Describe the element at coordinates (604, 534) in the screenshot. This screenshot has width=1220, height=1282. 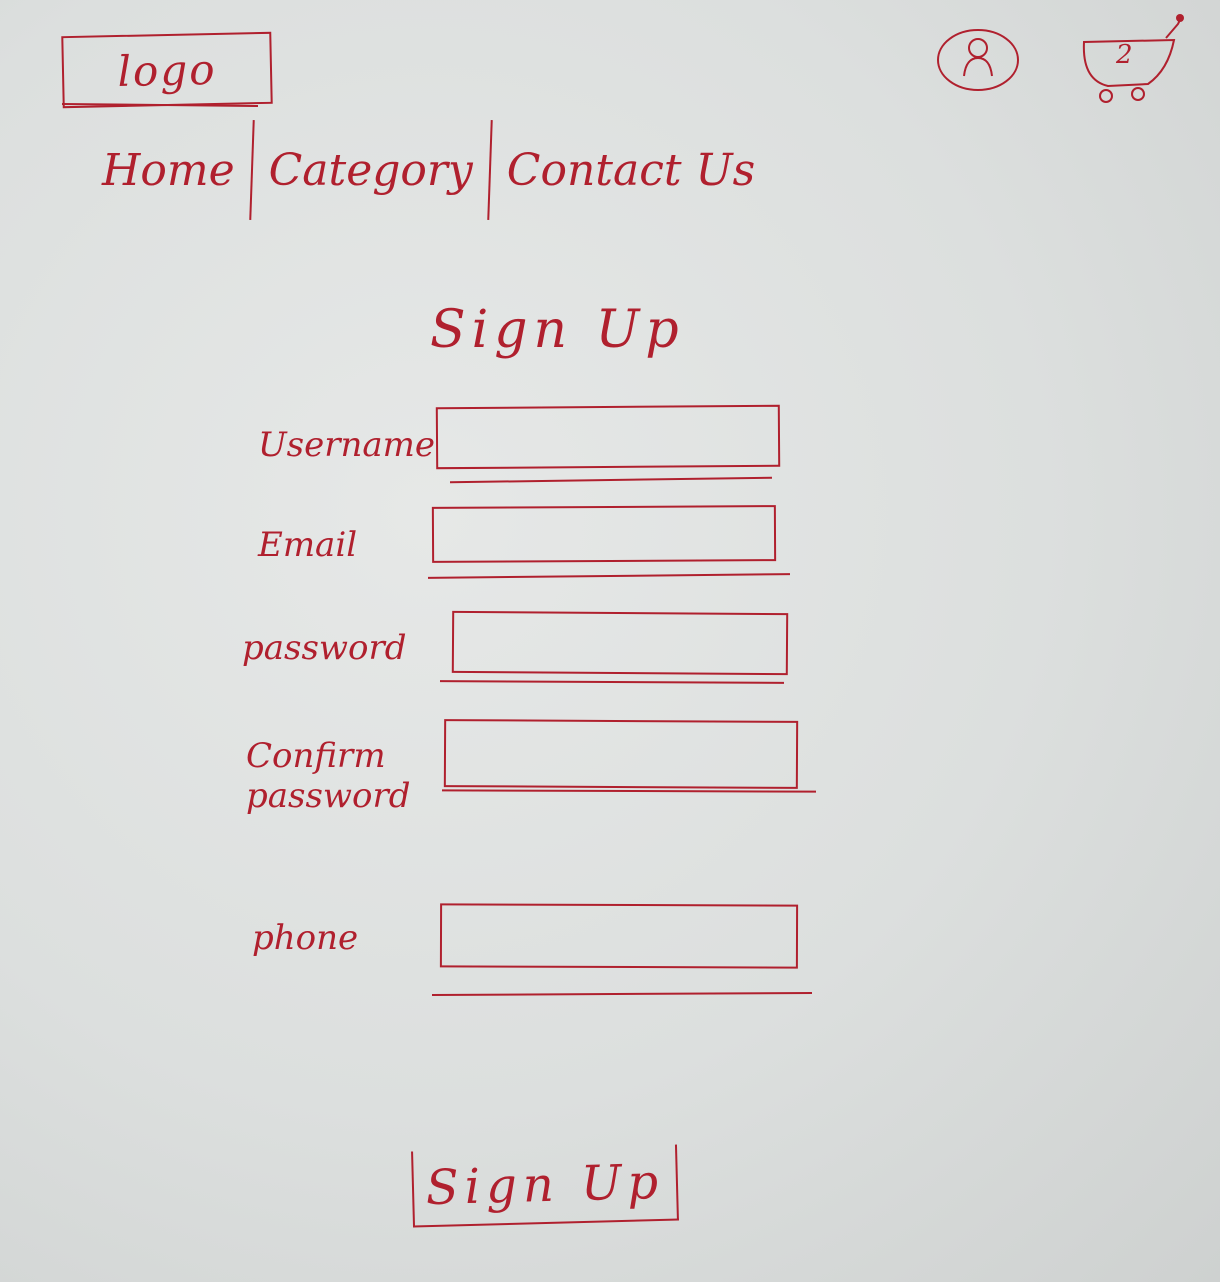
I see `email-field` at that location.